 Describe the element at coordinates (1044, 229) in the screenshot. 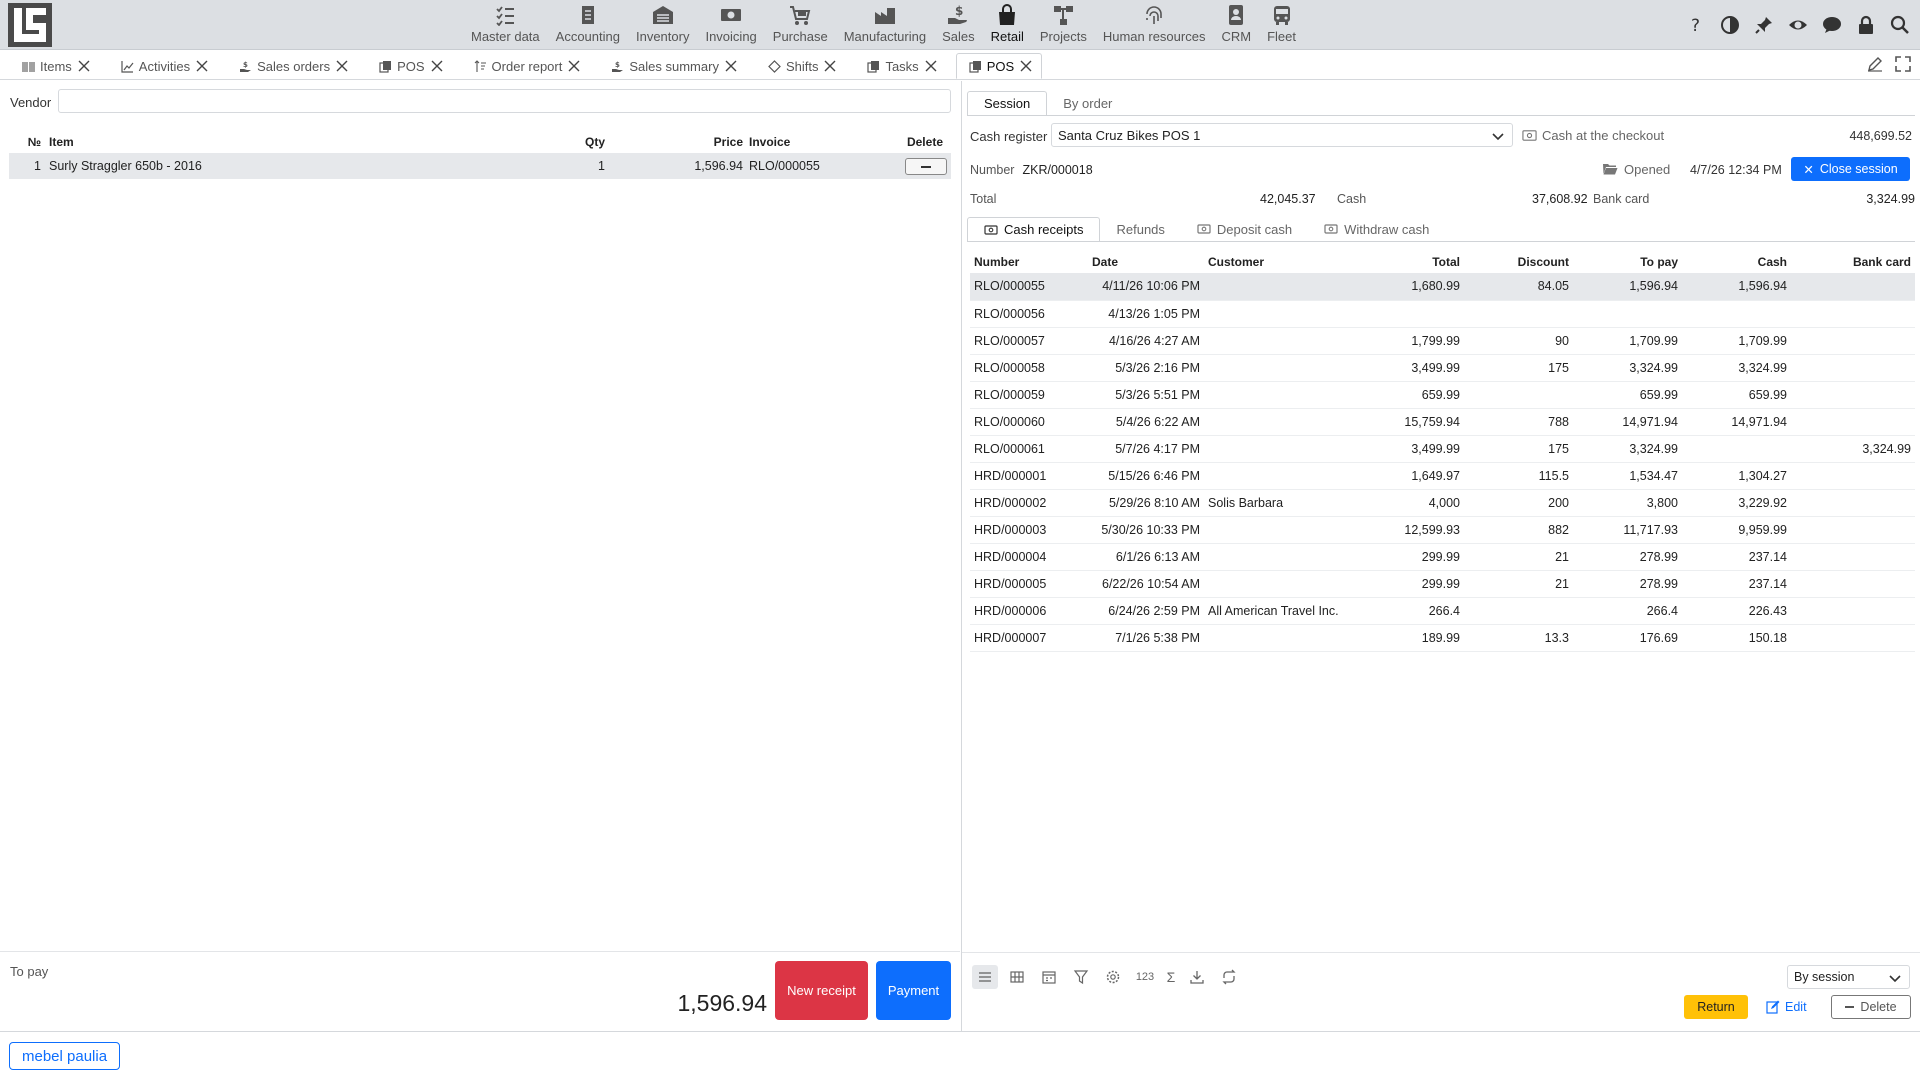

I see `tab-label: Cash receipts` at that location.